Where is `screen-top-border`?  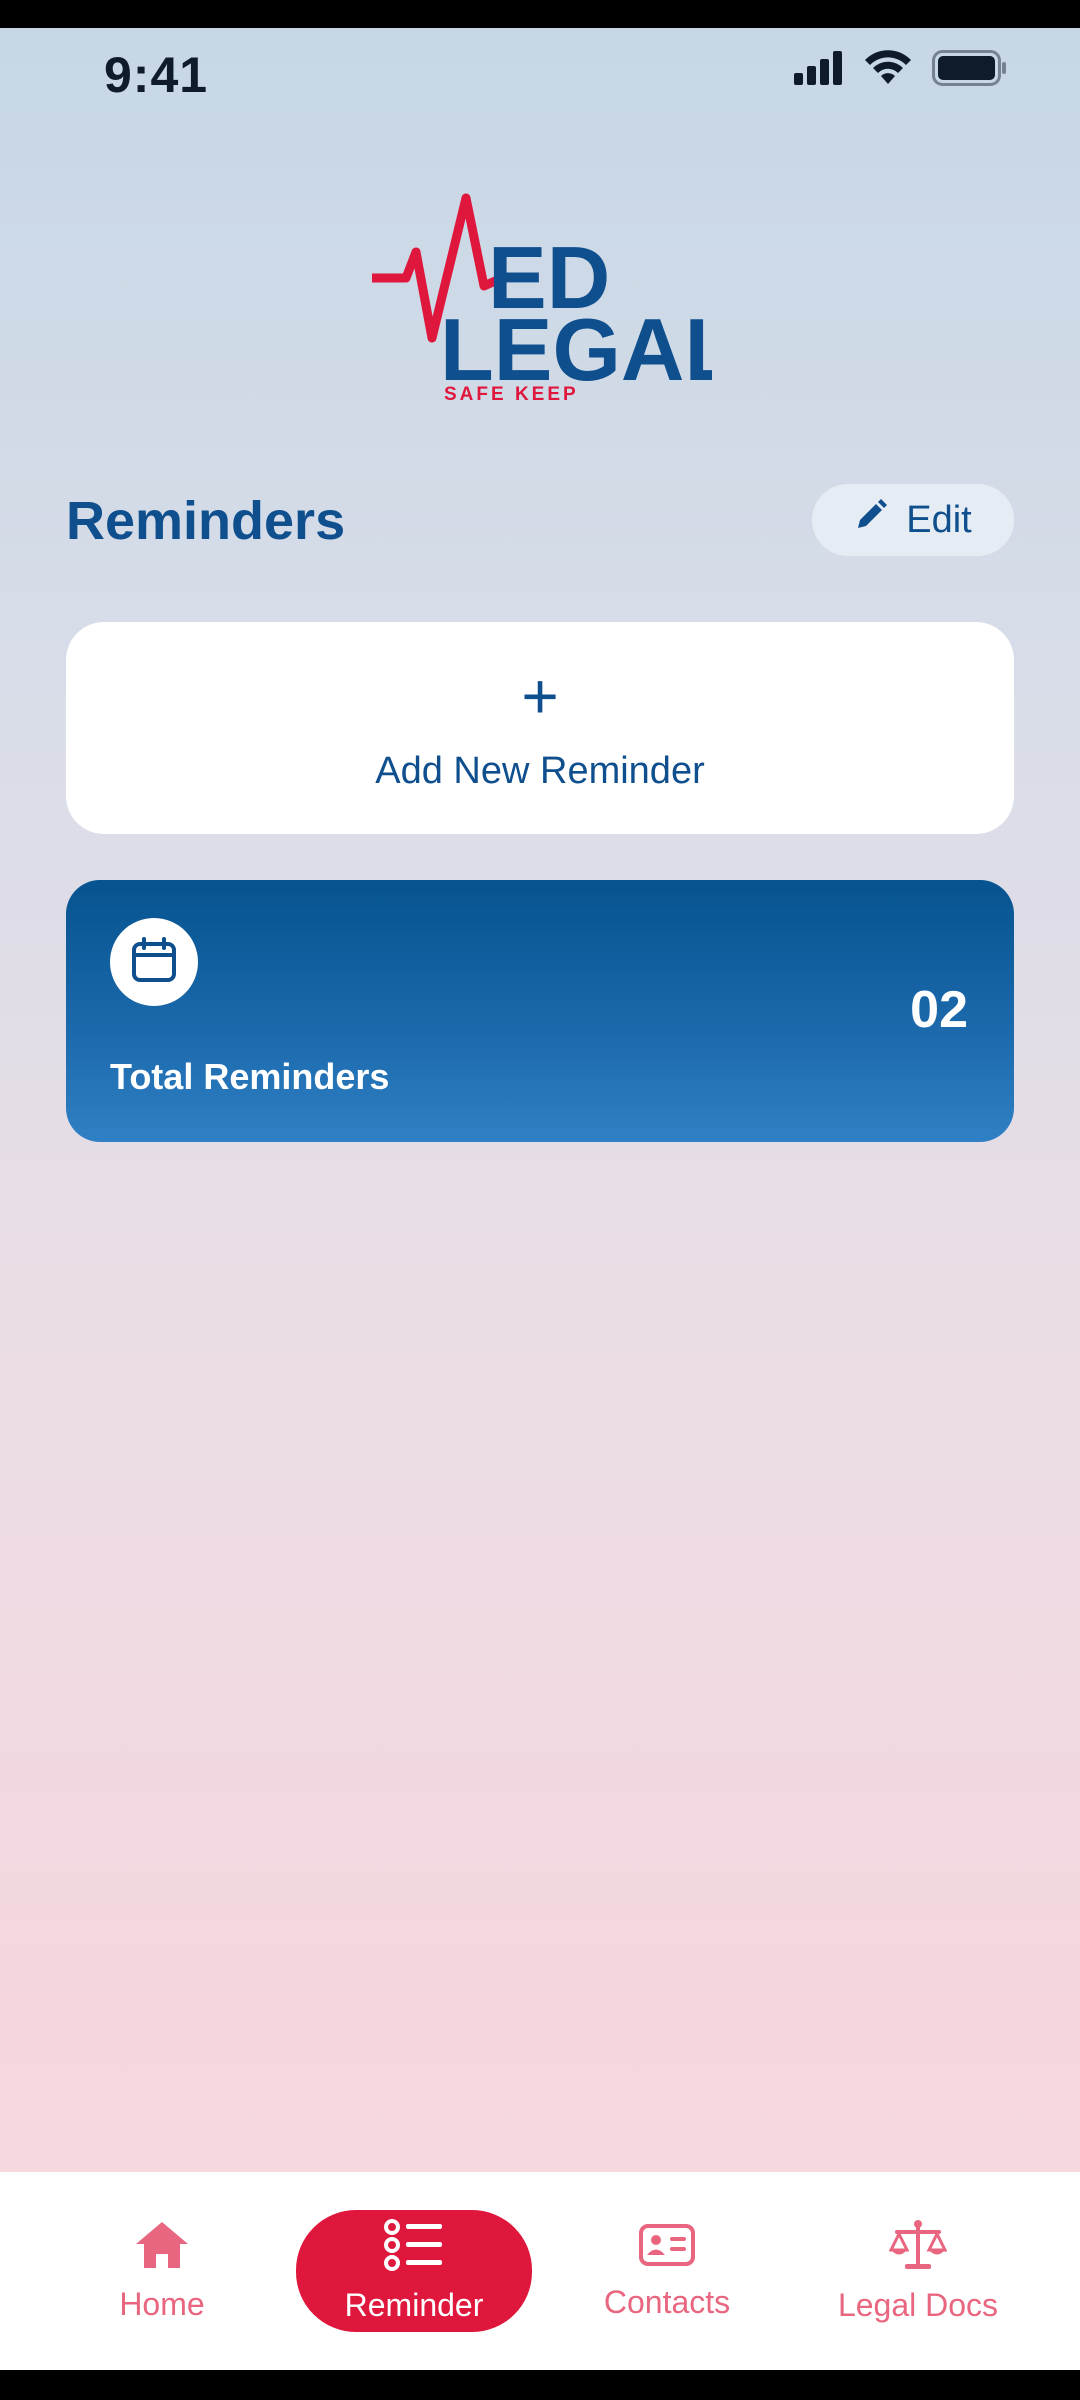
screen-top-border is located at coordinates (540, 14).